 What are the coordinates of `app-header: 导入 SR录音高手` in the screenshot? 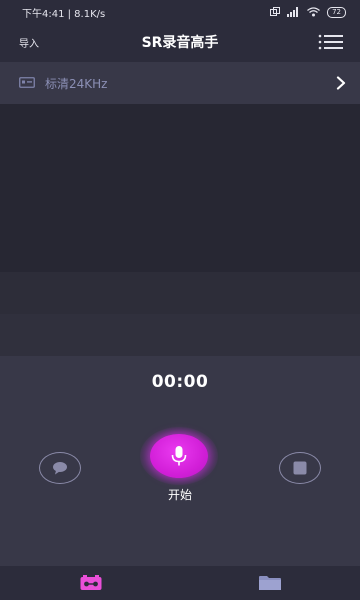 It's located at (180, 42).